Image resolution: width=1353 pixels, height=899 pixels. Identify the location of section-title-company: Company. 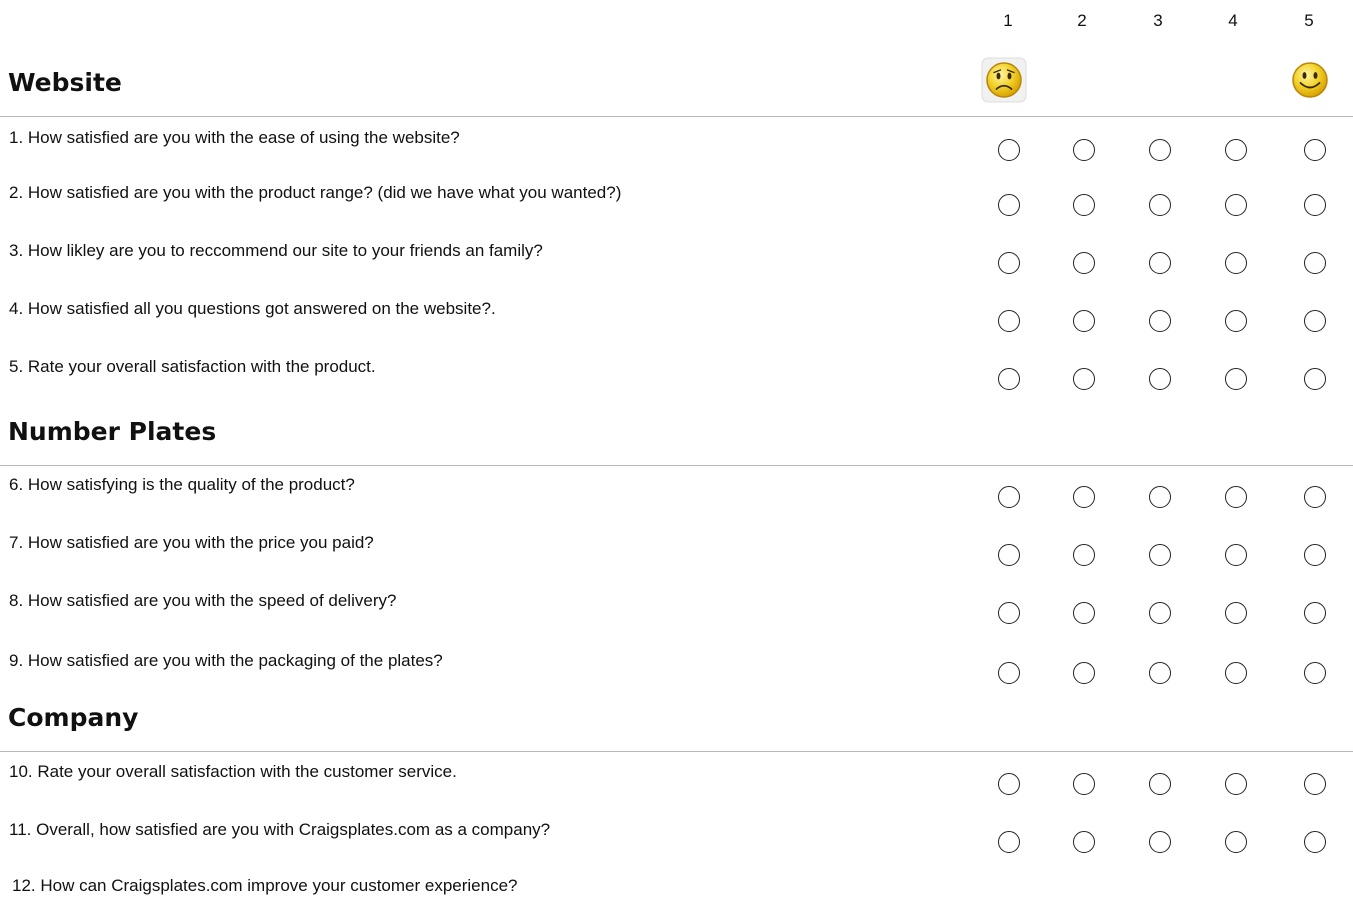
(73, 717).